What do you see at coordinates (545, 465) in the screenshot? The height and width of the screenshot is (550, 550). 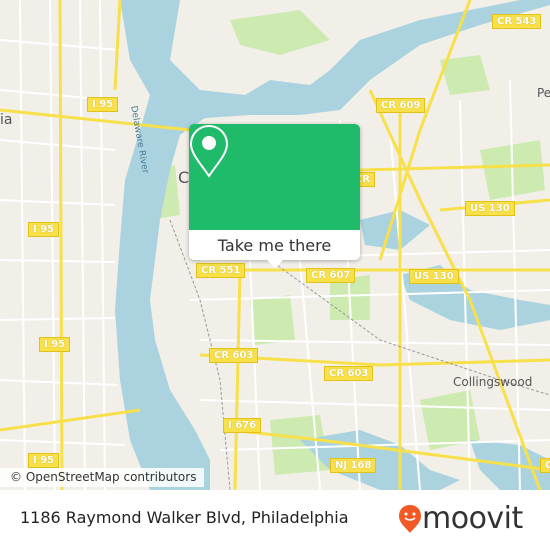 I see `road-shield-partial: C` at bounding box center [545, 465].